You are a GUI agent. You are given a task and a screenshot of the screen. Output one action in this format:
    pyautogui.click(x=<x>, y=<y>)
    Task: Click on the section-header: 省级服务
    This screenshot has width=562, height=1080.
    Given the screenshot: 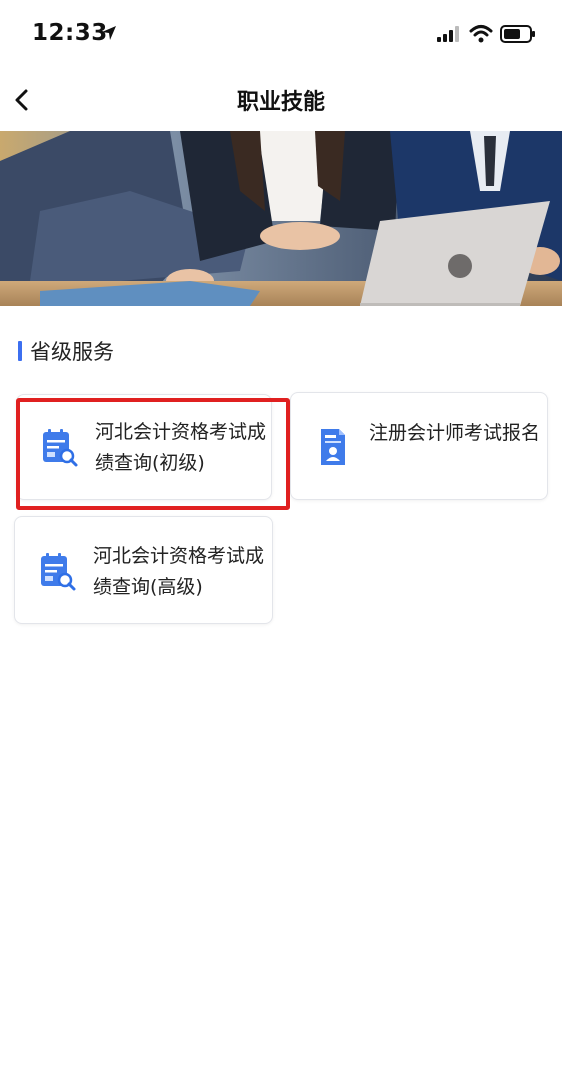 What is the action you would take?
    pyautogui.click(x=66, y=351)
    